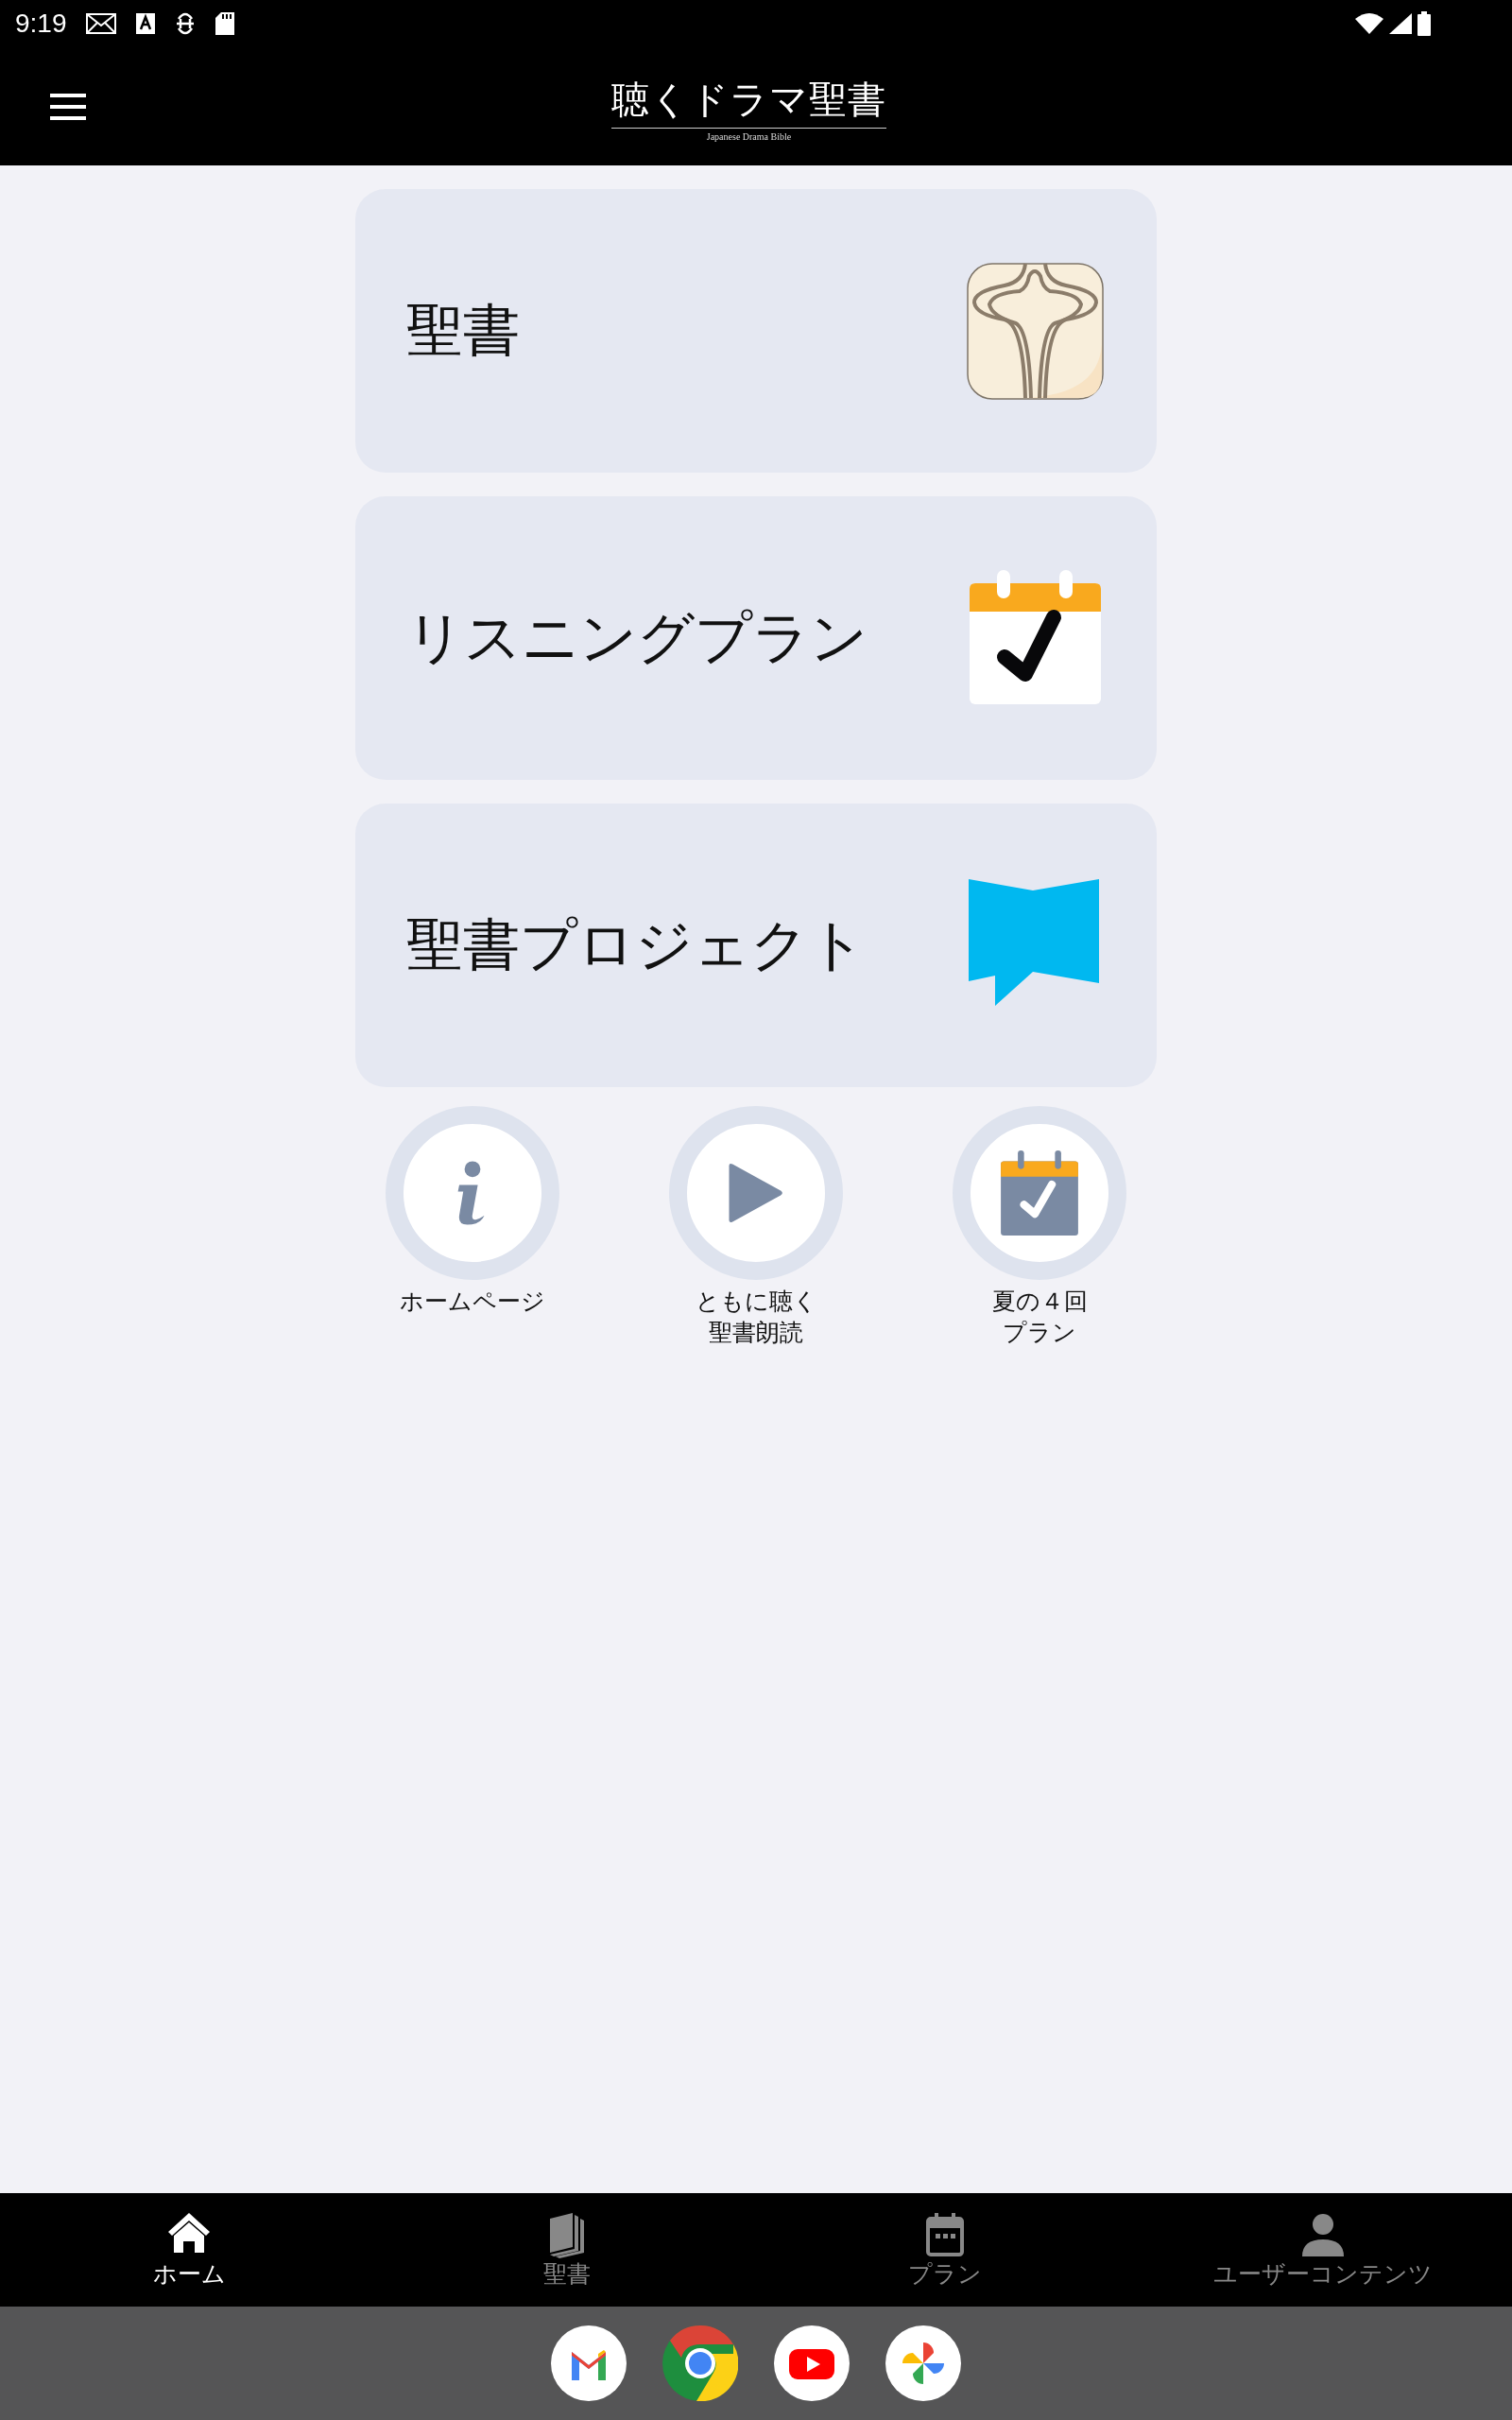 This screenshot has height=2420, width=1512. I want to click on app-logo-subtitle: Japanese Drama Bible, so click(749, 137).